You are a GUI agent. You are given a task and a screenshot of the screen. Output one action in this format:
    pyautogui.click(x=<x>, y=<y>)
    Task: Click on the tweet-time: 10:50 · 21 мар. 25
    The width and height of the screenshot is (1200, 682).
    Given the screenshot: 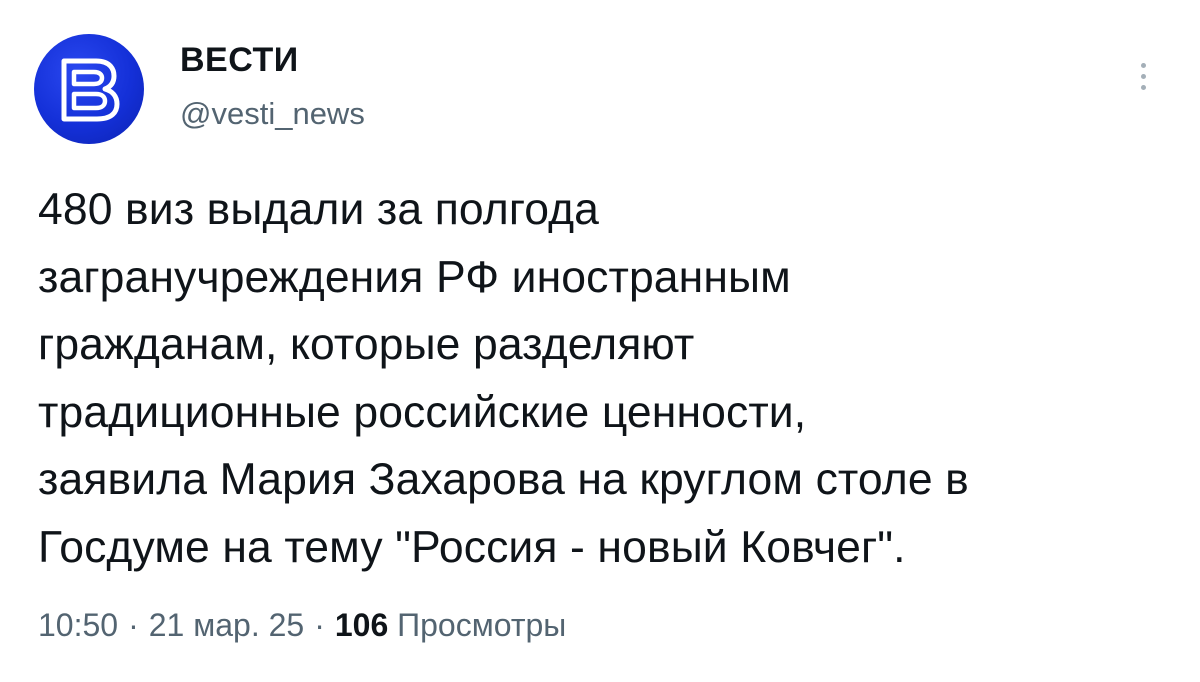 What is the action you would take?
    pyautogui.click(x=171, y=625)
    